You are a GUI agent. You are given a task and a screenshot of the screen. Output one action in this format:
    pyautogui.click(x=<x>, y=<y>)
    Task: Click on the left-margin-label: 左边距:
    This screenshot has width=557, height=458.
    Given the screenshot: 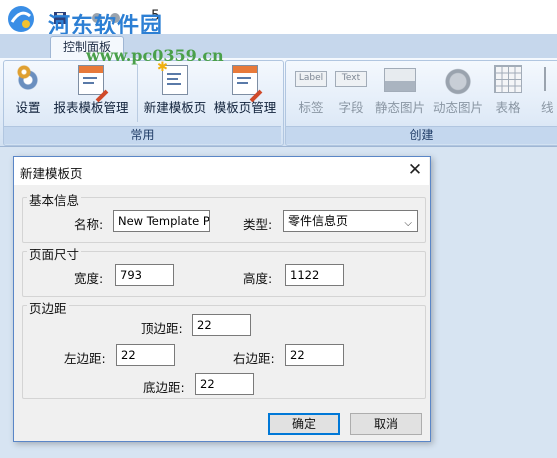 What is the action you would take?
    pyautogui.click(x=85, y=358)
    